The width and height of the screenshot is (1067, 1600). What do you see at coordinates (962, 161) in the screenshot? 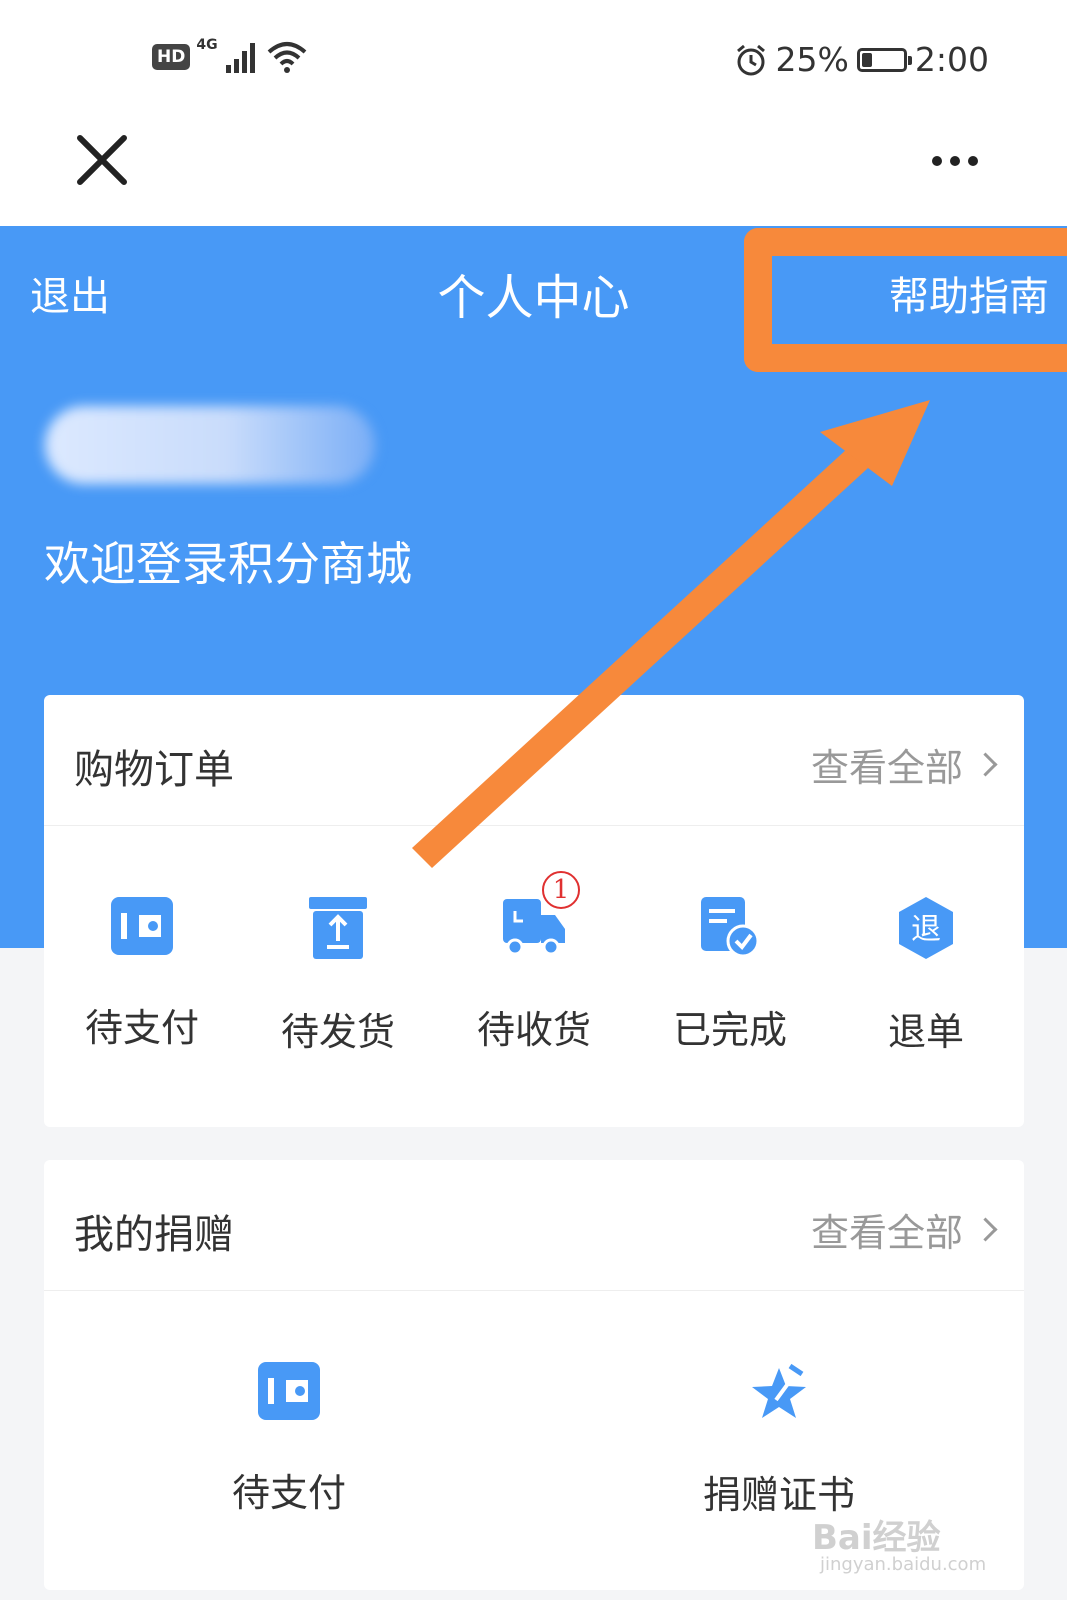
I see `more-button` at bounding box center [962, 161].